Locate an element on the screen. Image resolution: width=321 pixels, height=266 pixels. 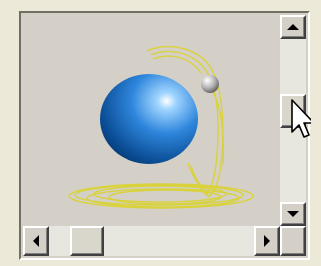
horizontal-scroll-thumb is located at coordinates (87, 241).